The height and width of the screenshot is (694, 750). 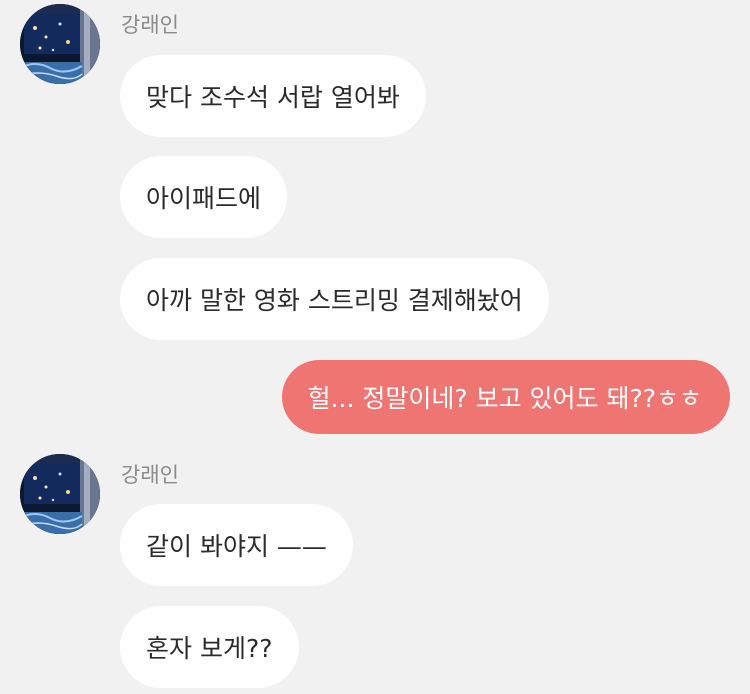 I want to click on message-bubble: 맞다 조수석 서랍 열어봐, so click(x=273, y=96).